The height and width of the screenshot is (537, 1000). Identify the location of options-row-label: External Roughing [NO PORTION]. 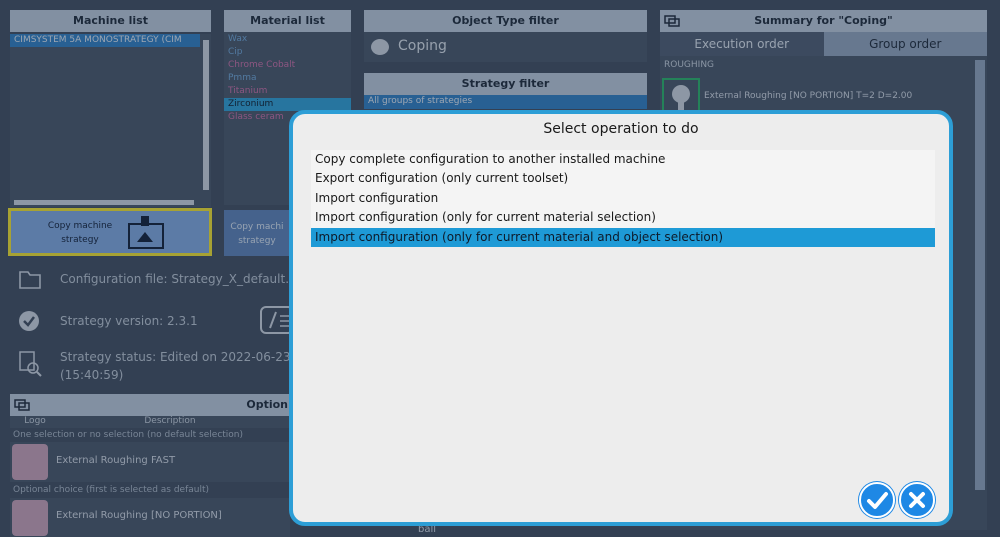
(139, 515).